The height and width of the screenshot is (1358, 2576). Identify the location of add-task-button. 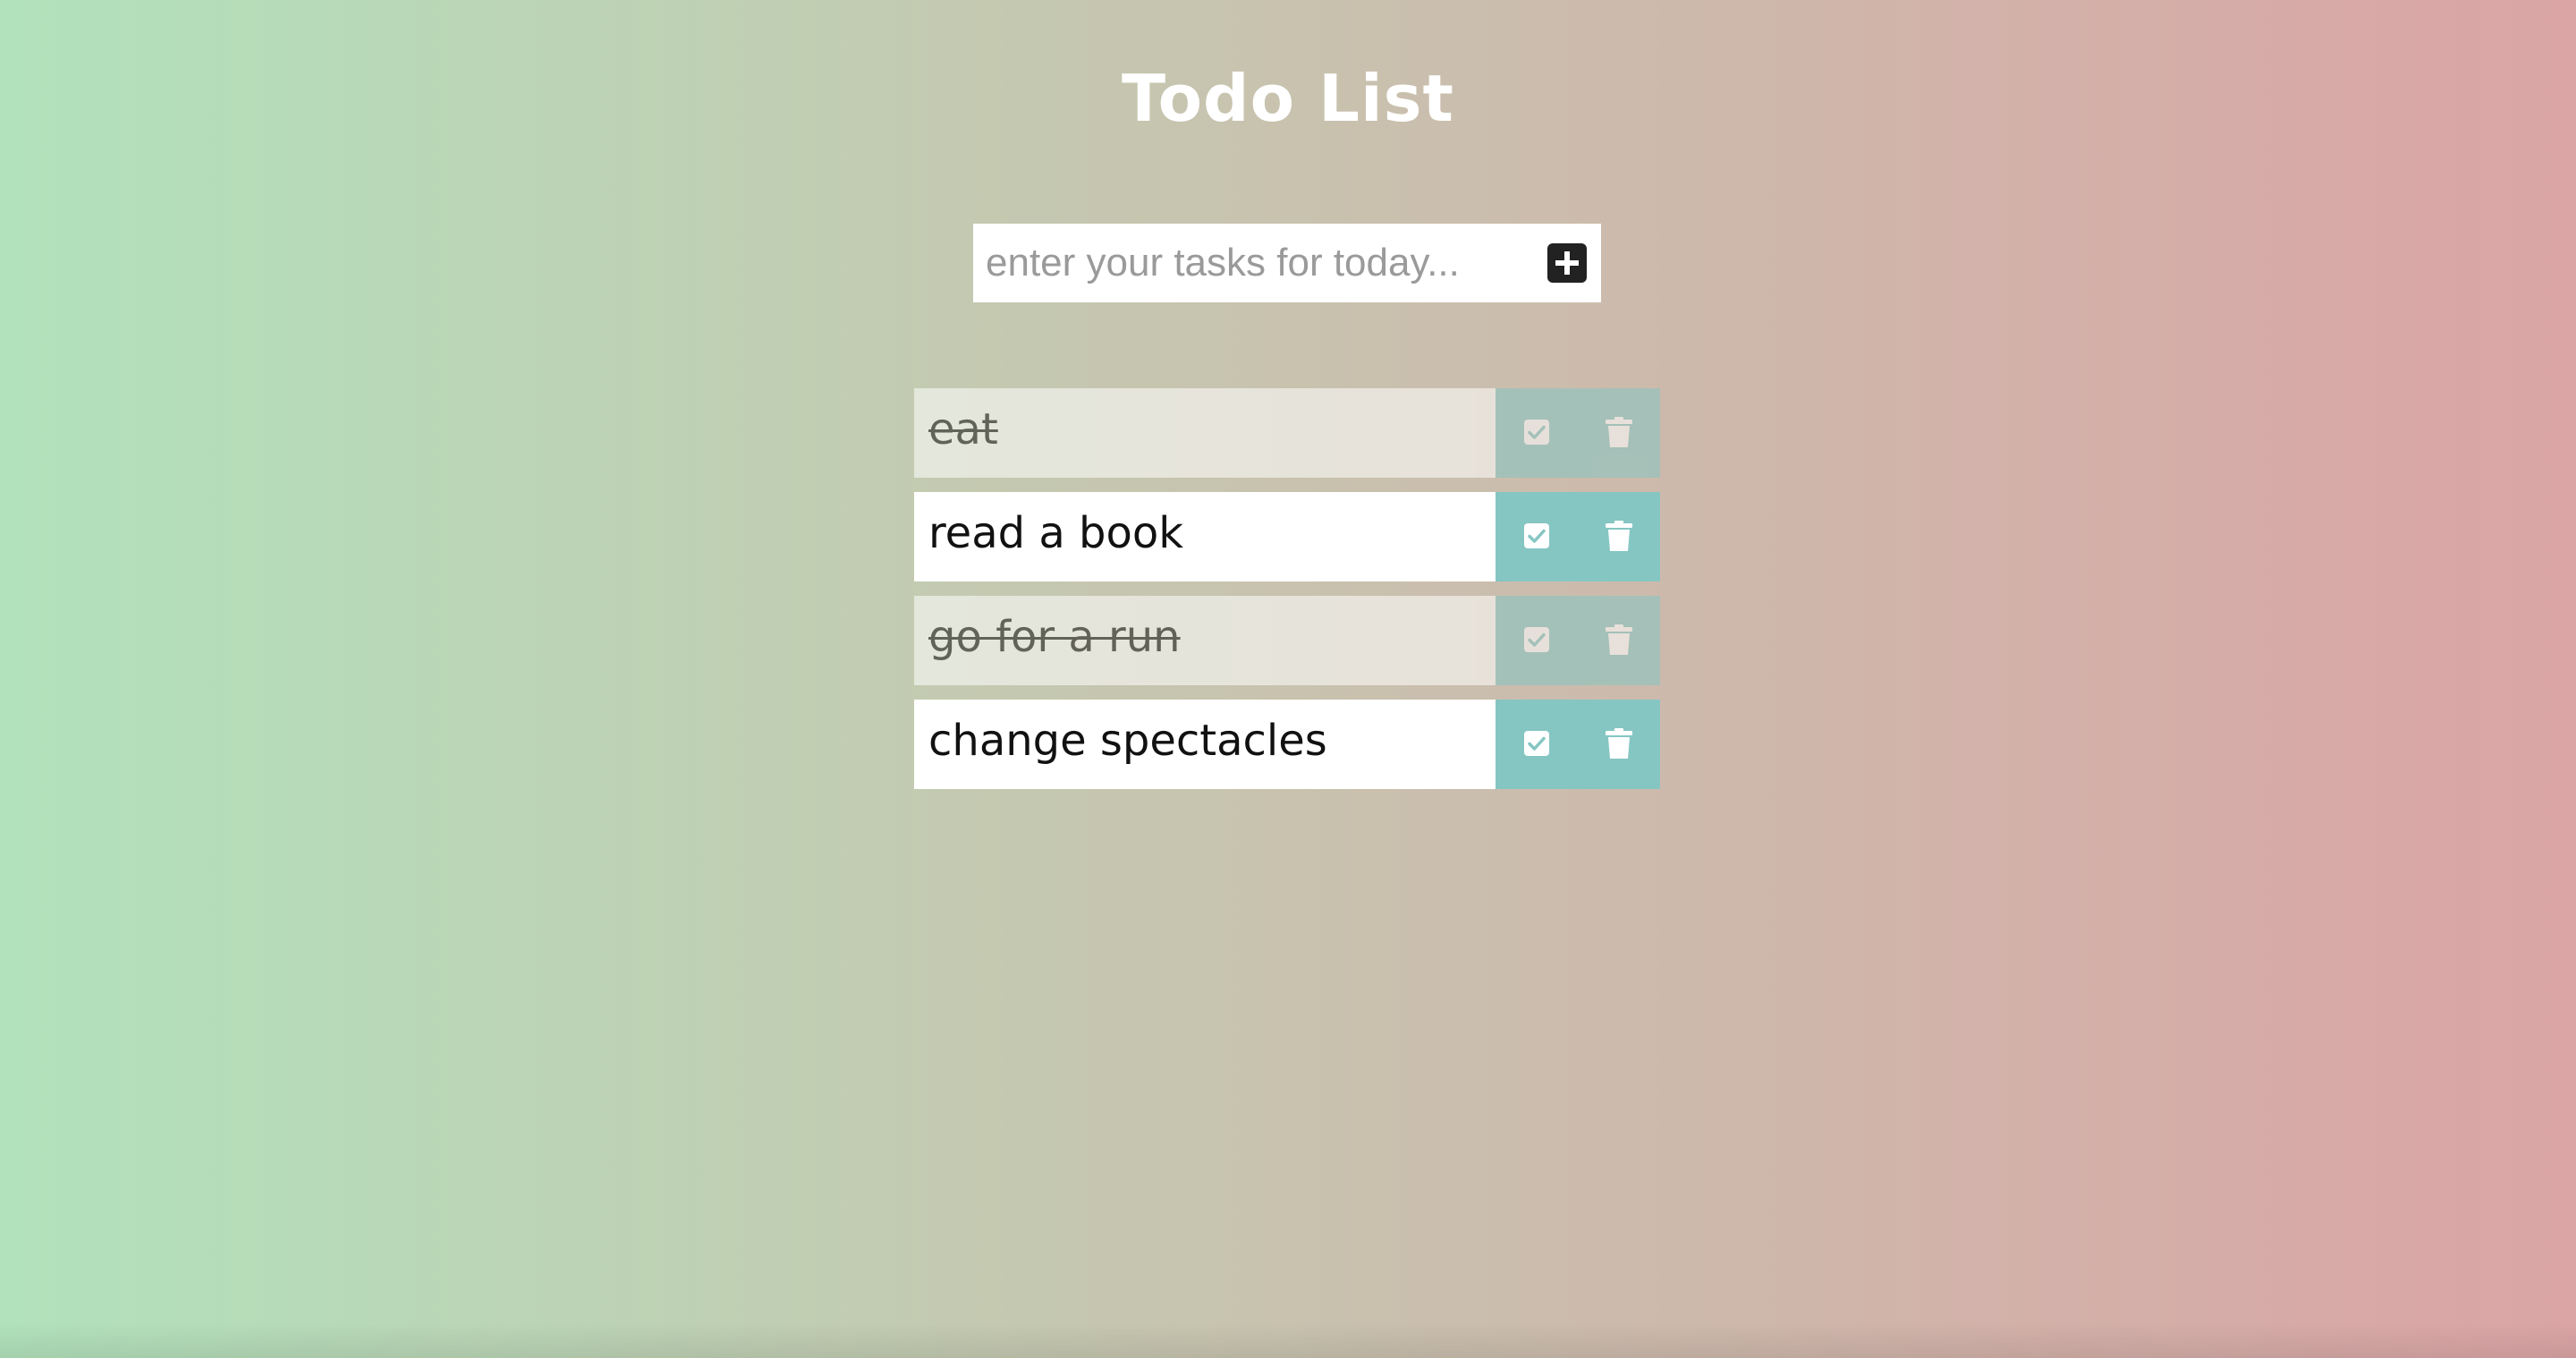
(1567, 263).